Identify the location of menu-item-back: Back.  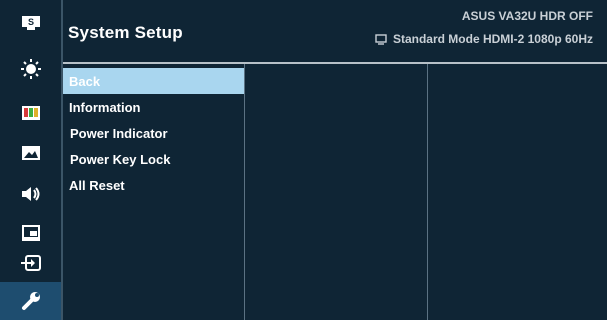
(153, 81).